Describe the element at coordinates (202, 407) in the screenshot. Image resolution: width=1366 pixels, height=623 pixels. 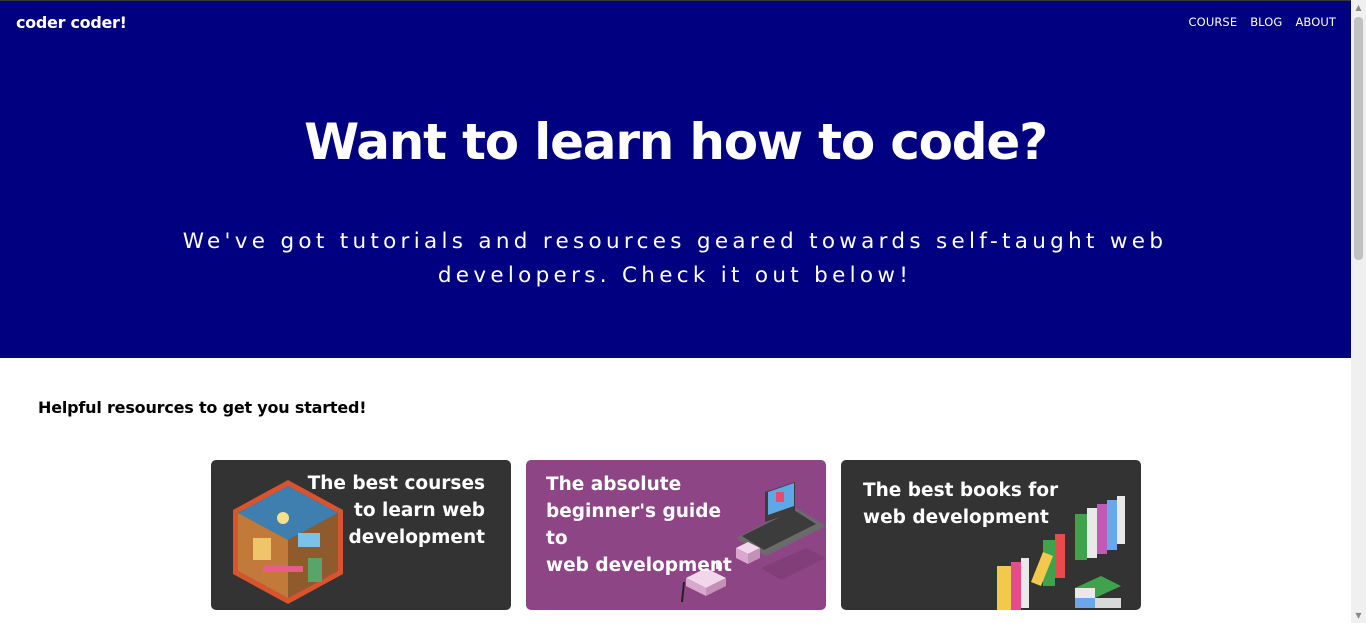
I see `resources-heading: Helpful resources to get you started!` at that location.